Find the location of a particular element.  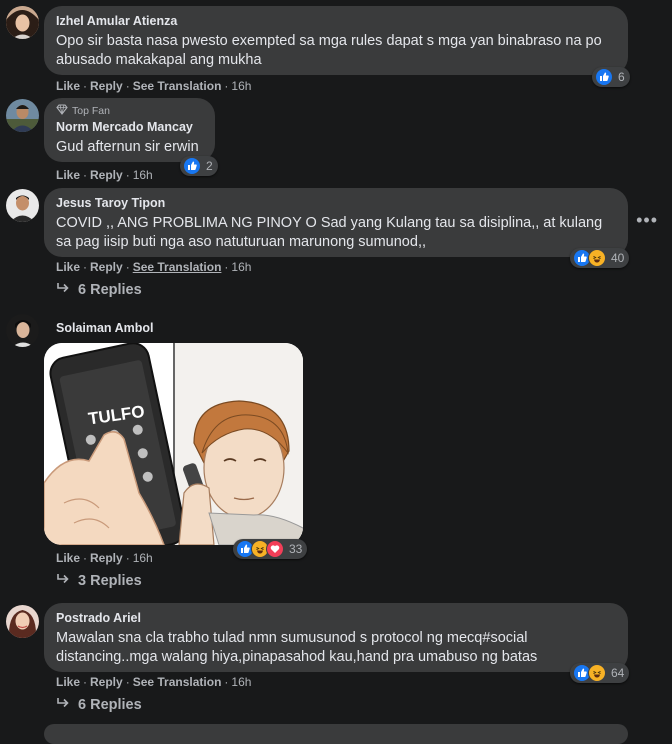

comment-author: Solaiman Ambol is located at coordinates (104, 328).